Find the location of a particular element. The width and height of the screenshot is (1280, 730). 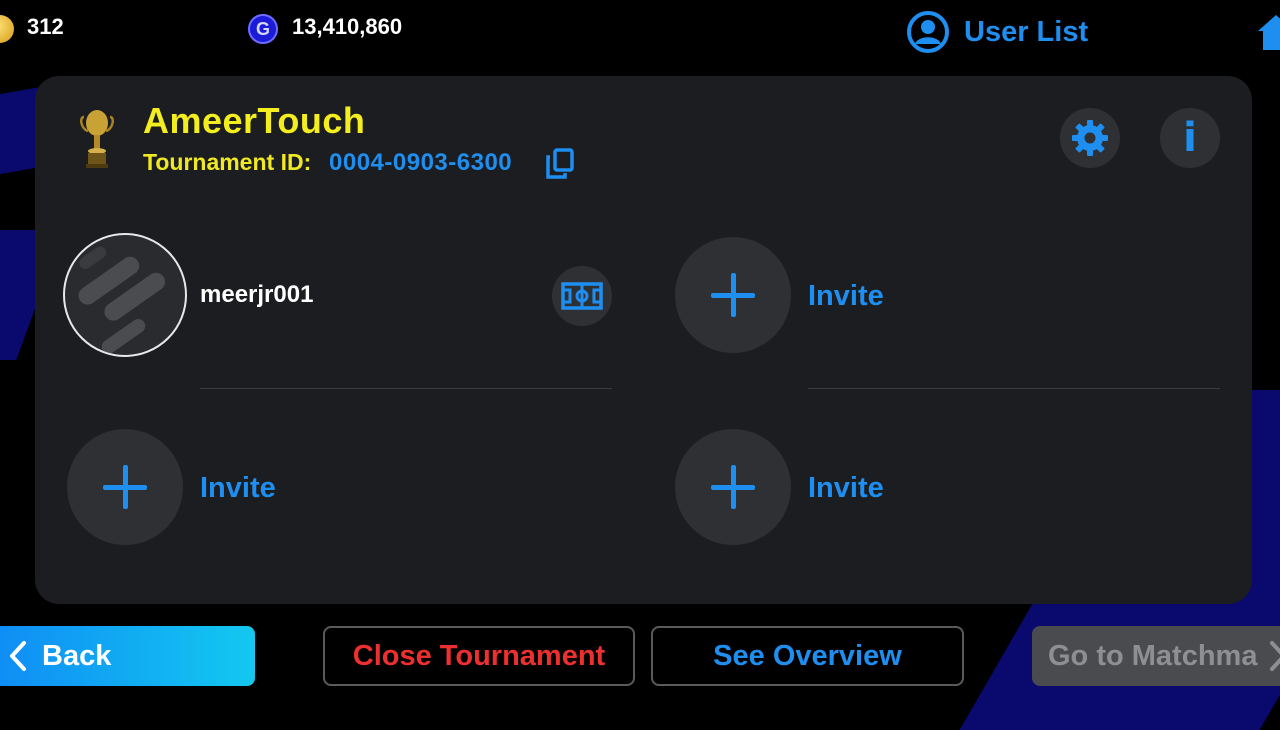

user-list-label: User List is located at coordinates (1026, 31).